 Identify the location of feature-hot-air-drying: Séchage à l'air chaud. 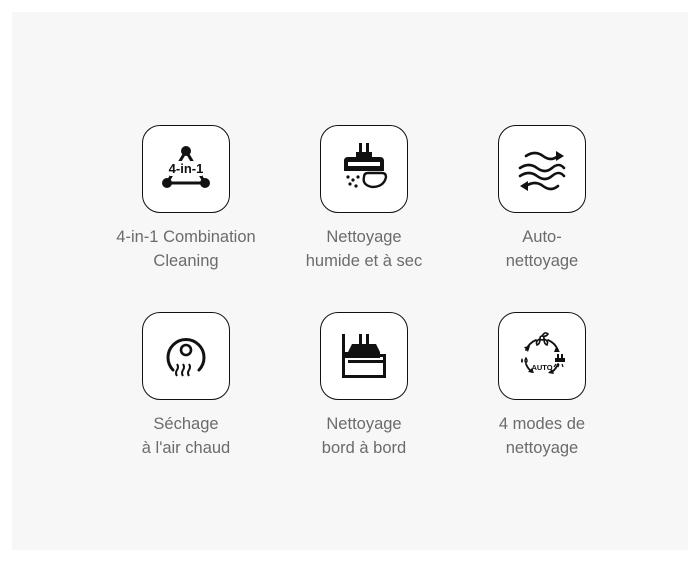
(186, 386).